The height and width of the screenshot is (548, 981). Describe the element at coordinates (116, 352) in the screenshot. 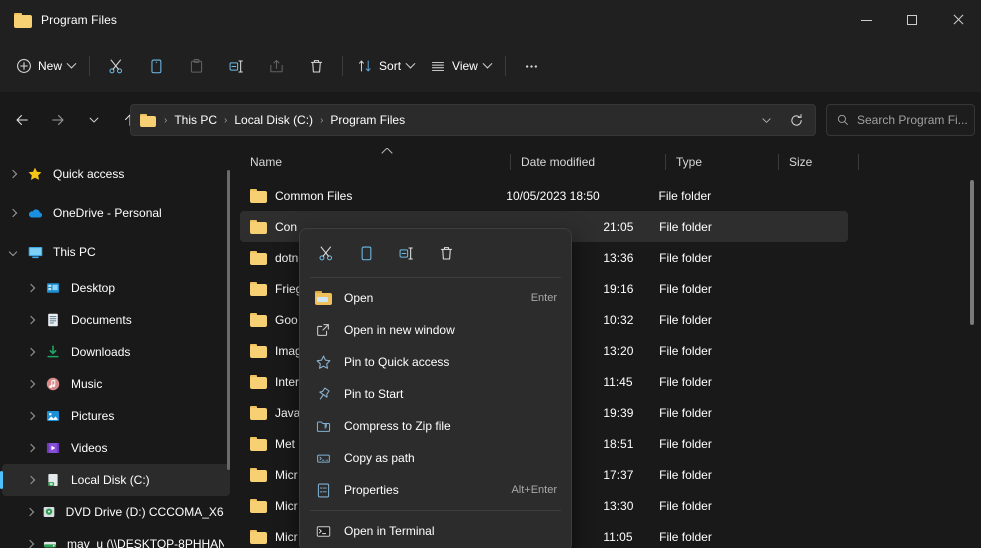

I see `sidebar-item-downloads: Downloads` at that location.